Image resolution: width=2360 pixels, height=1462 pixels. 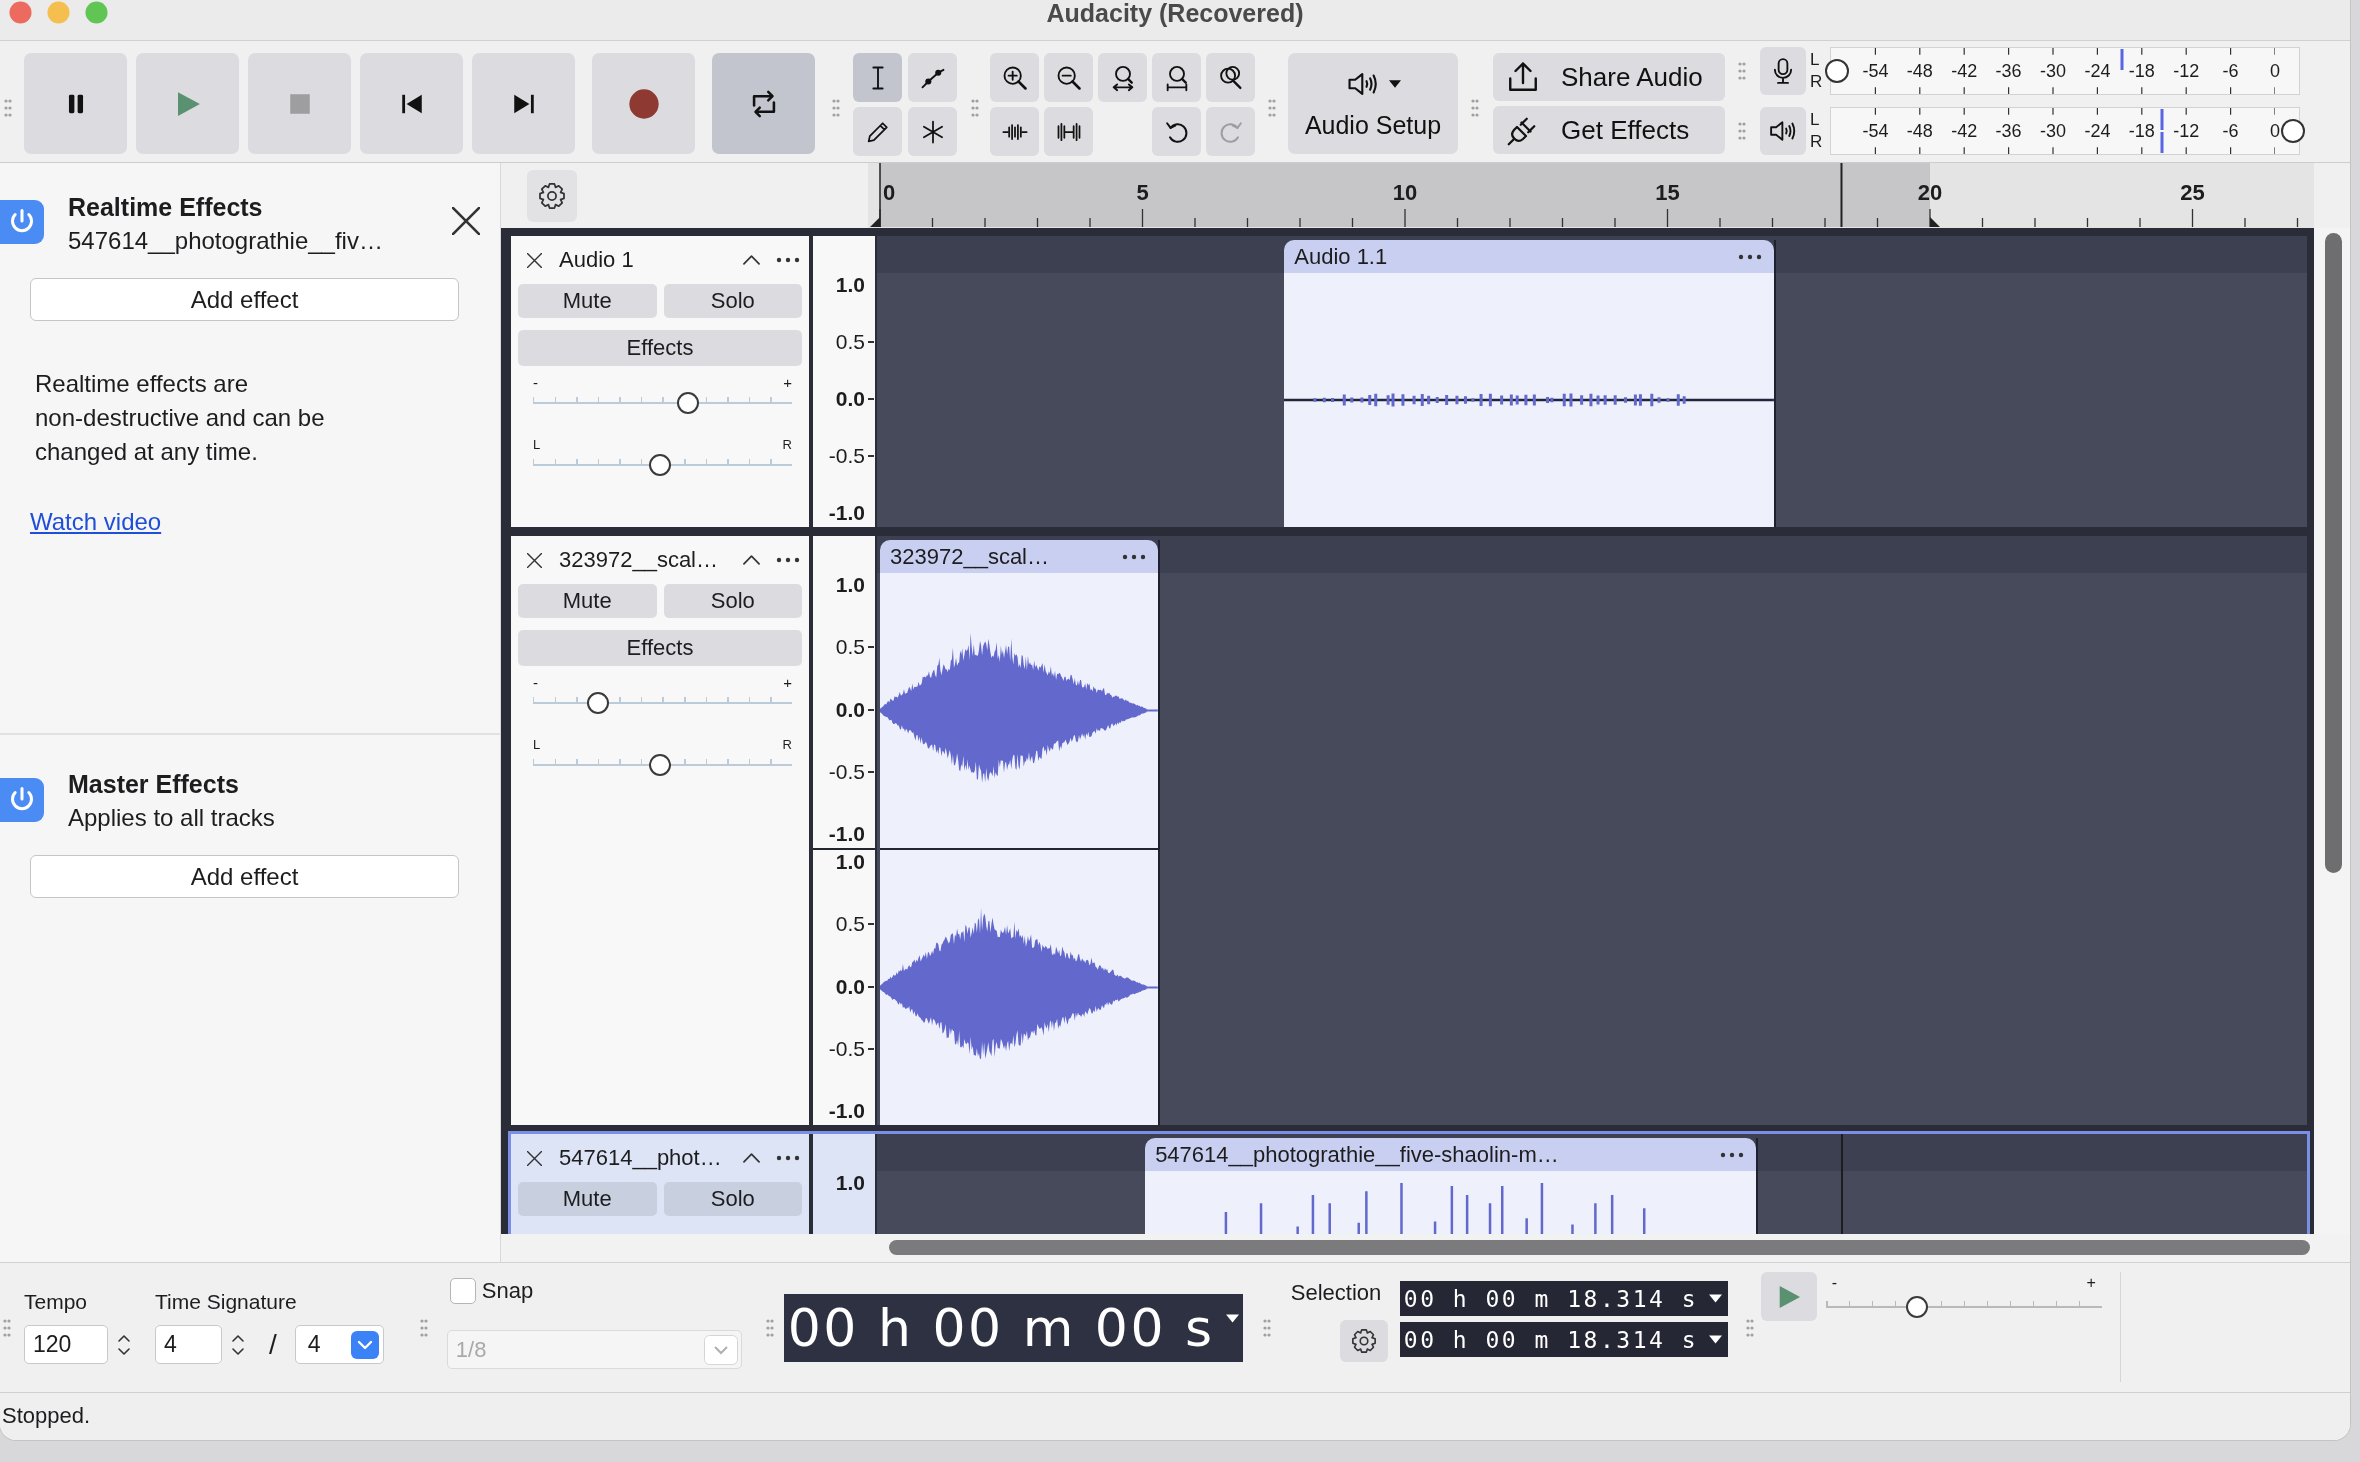 I want to click on zoom-toggle-button, so click(x=1230, y=77).